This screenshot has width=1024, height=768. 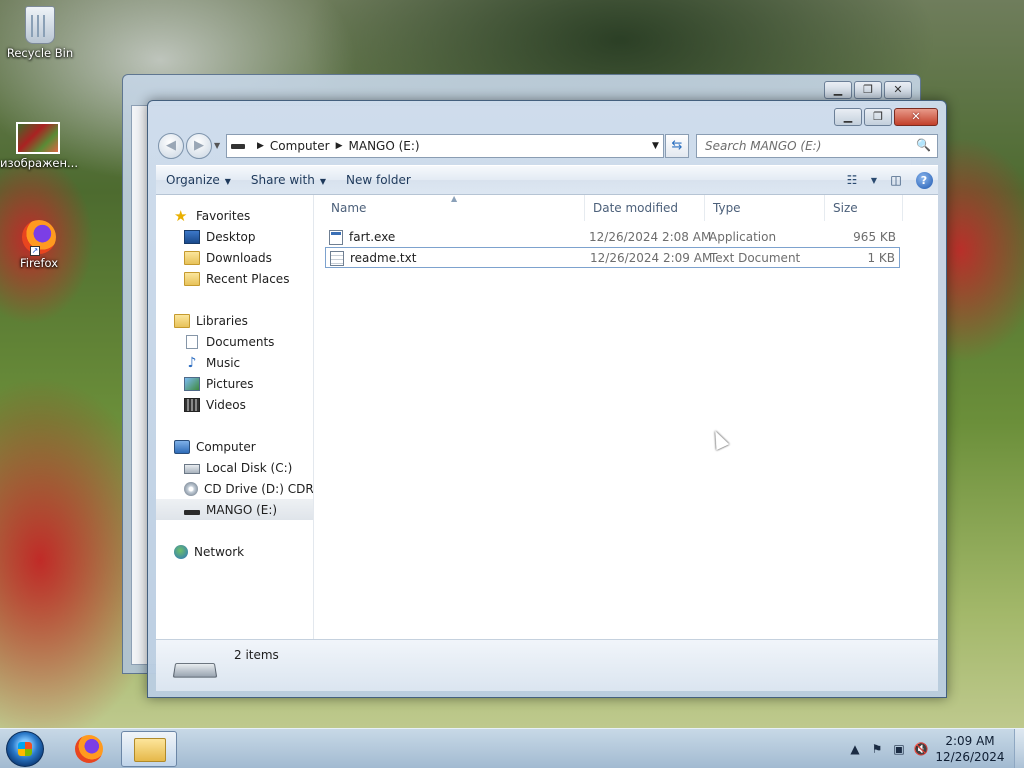 I want to click on show-hidden-icons-button: ▲, so click(x=855, y=749).